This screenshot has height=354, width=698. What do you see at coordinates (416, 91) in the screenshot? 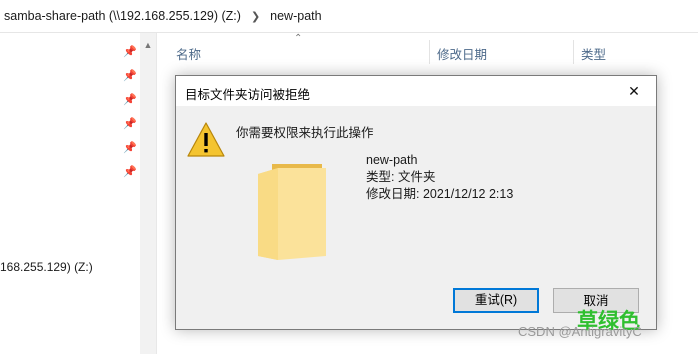
I see `dialog-titlebar: 目标文件夹访问被拒绝 ✕` at bounding box center [416, 91].